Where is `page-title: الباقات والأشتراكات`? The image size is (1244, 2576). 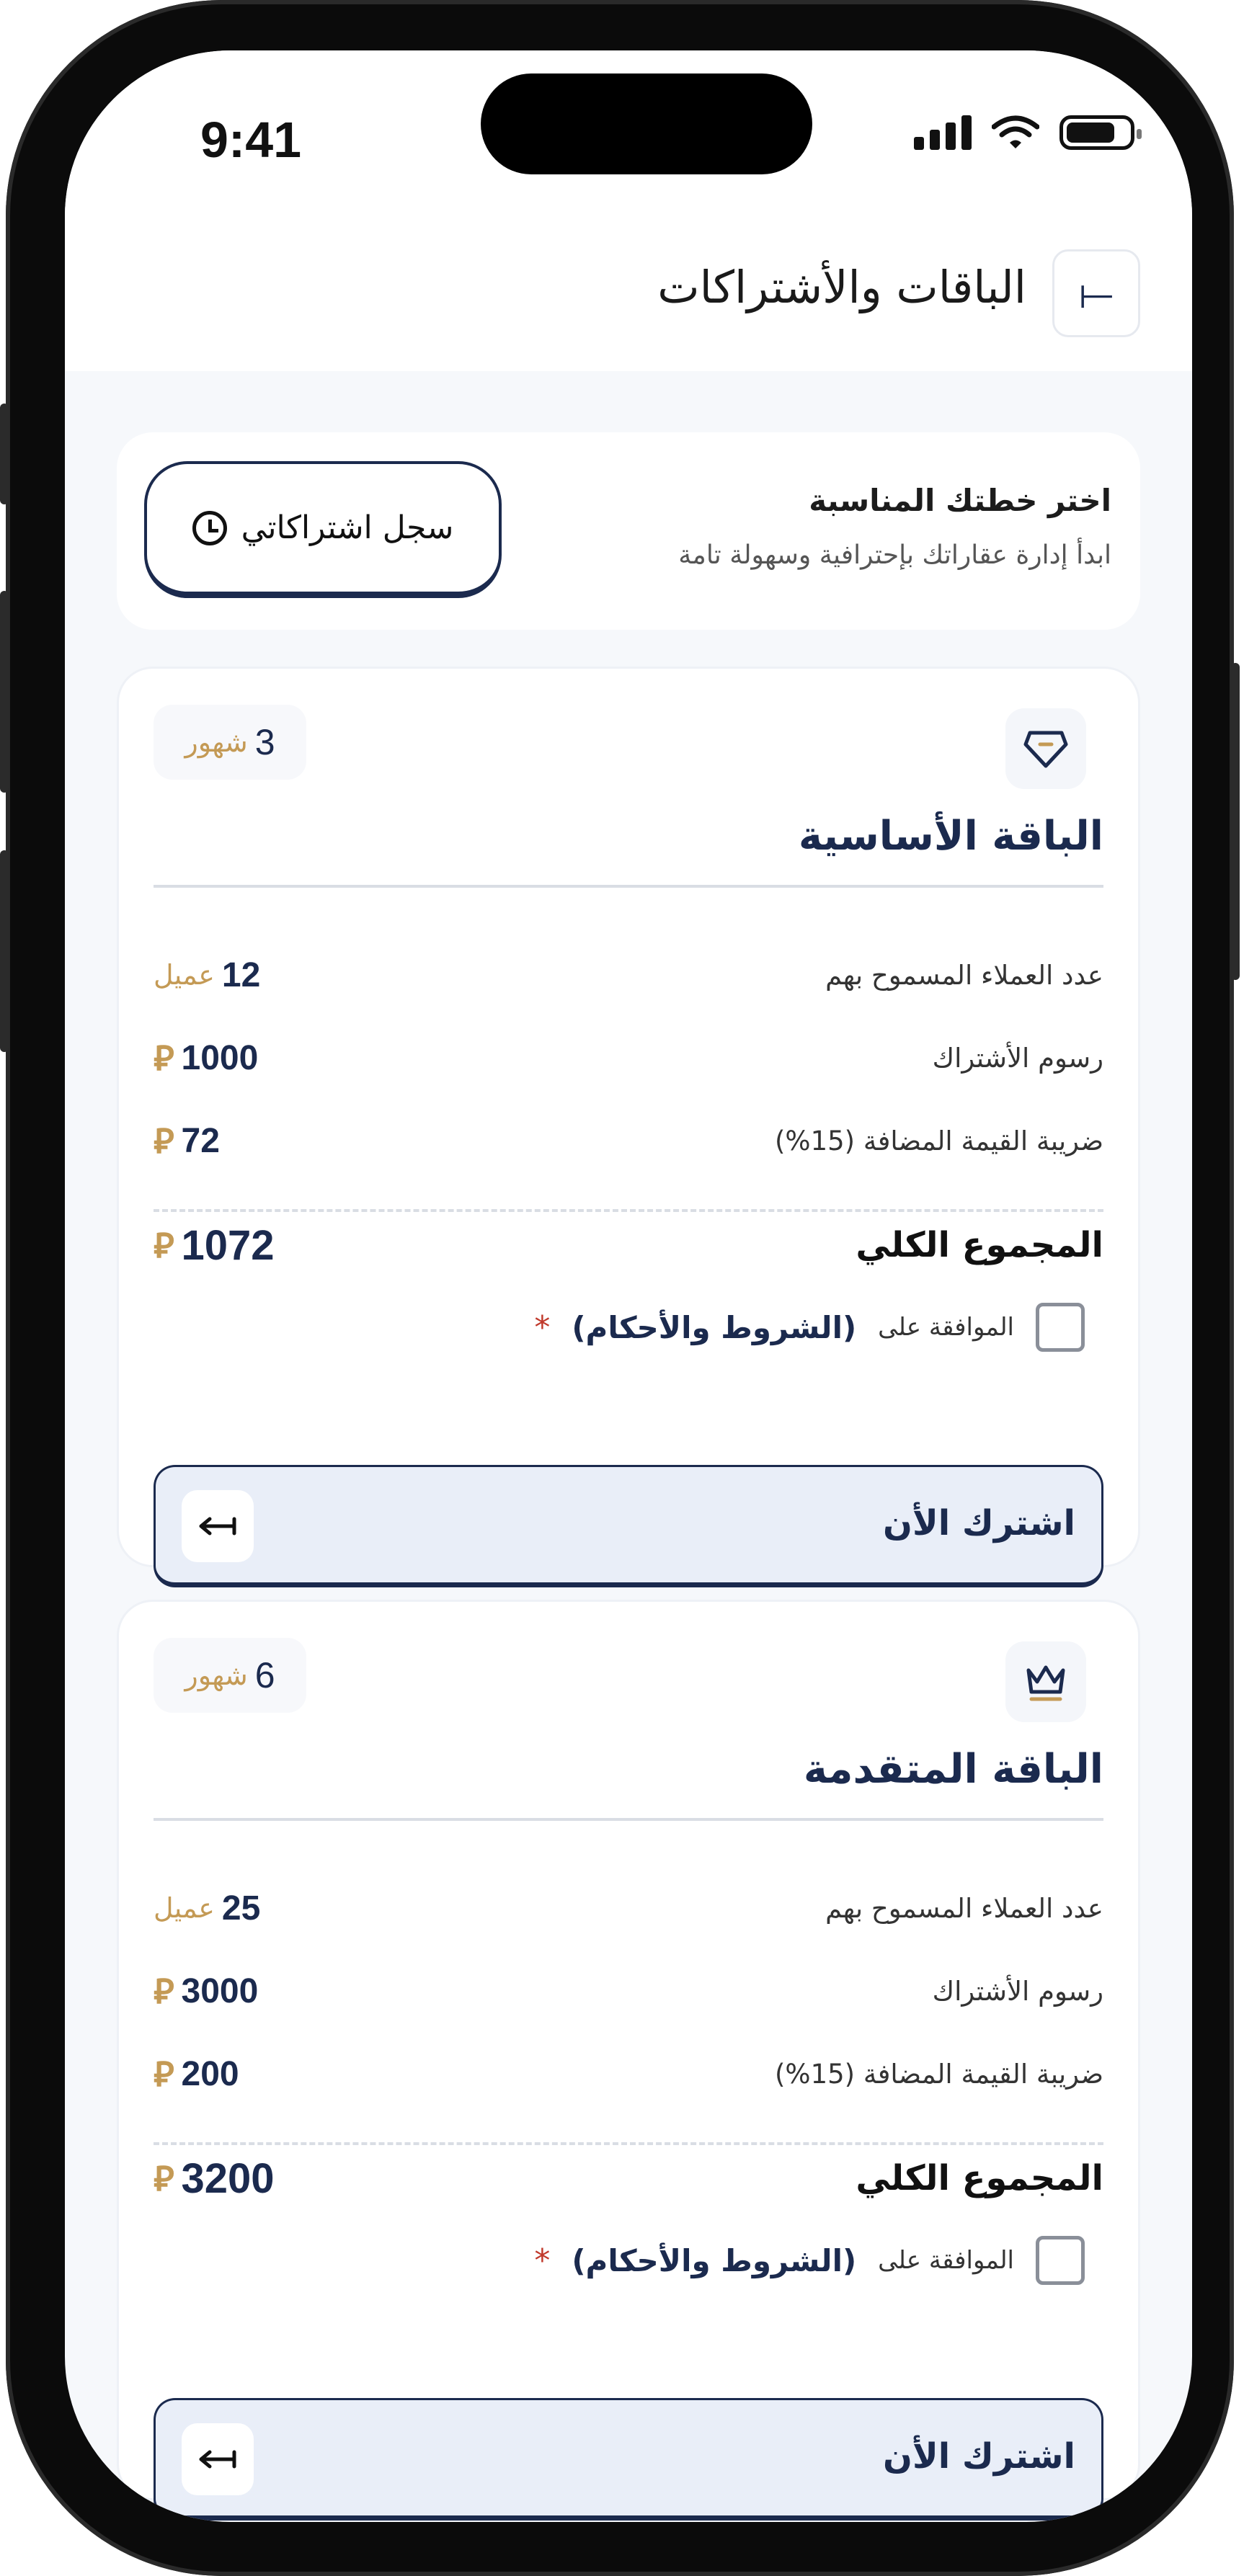
page-title: الباقات والأشتراكات is located at coordinates (841, 287).